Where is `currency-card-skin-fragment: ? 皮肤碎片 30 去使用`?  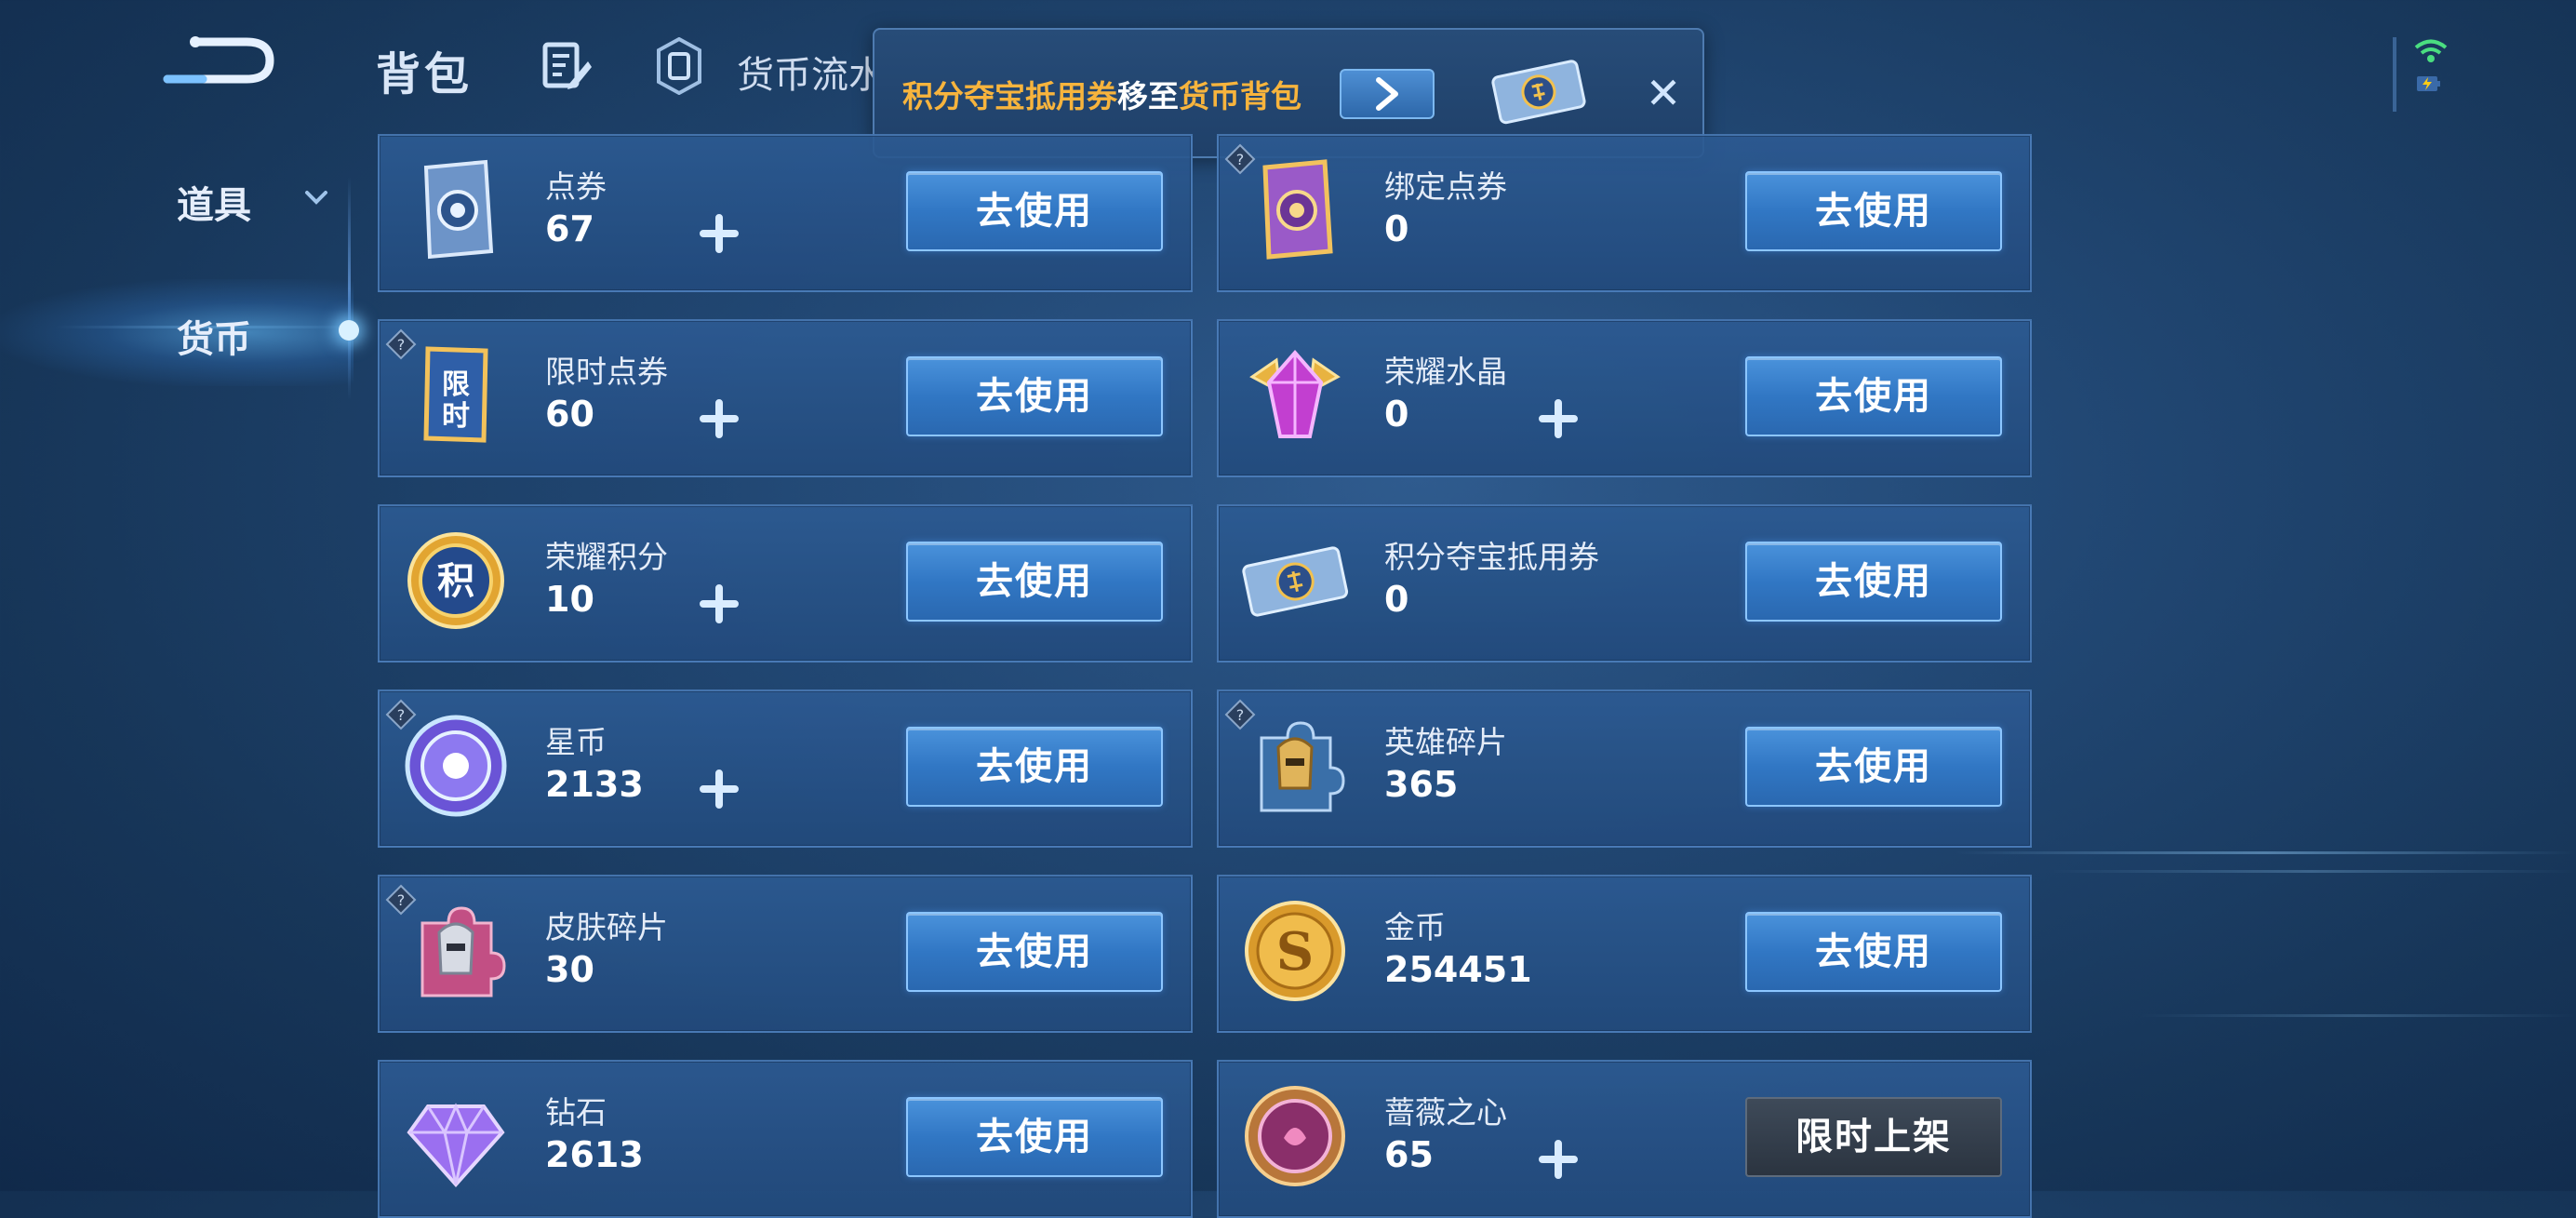 currency-card-skin-fragment: ? 皮肤碎片 30 去使用 is located at coordinates (785, 954).